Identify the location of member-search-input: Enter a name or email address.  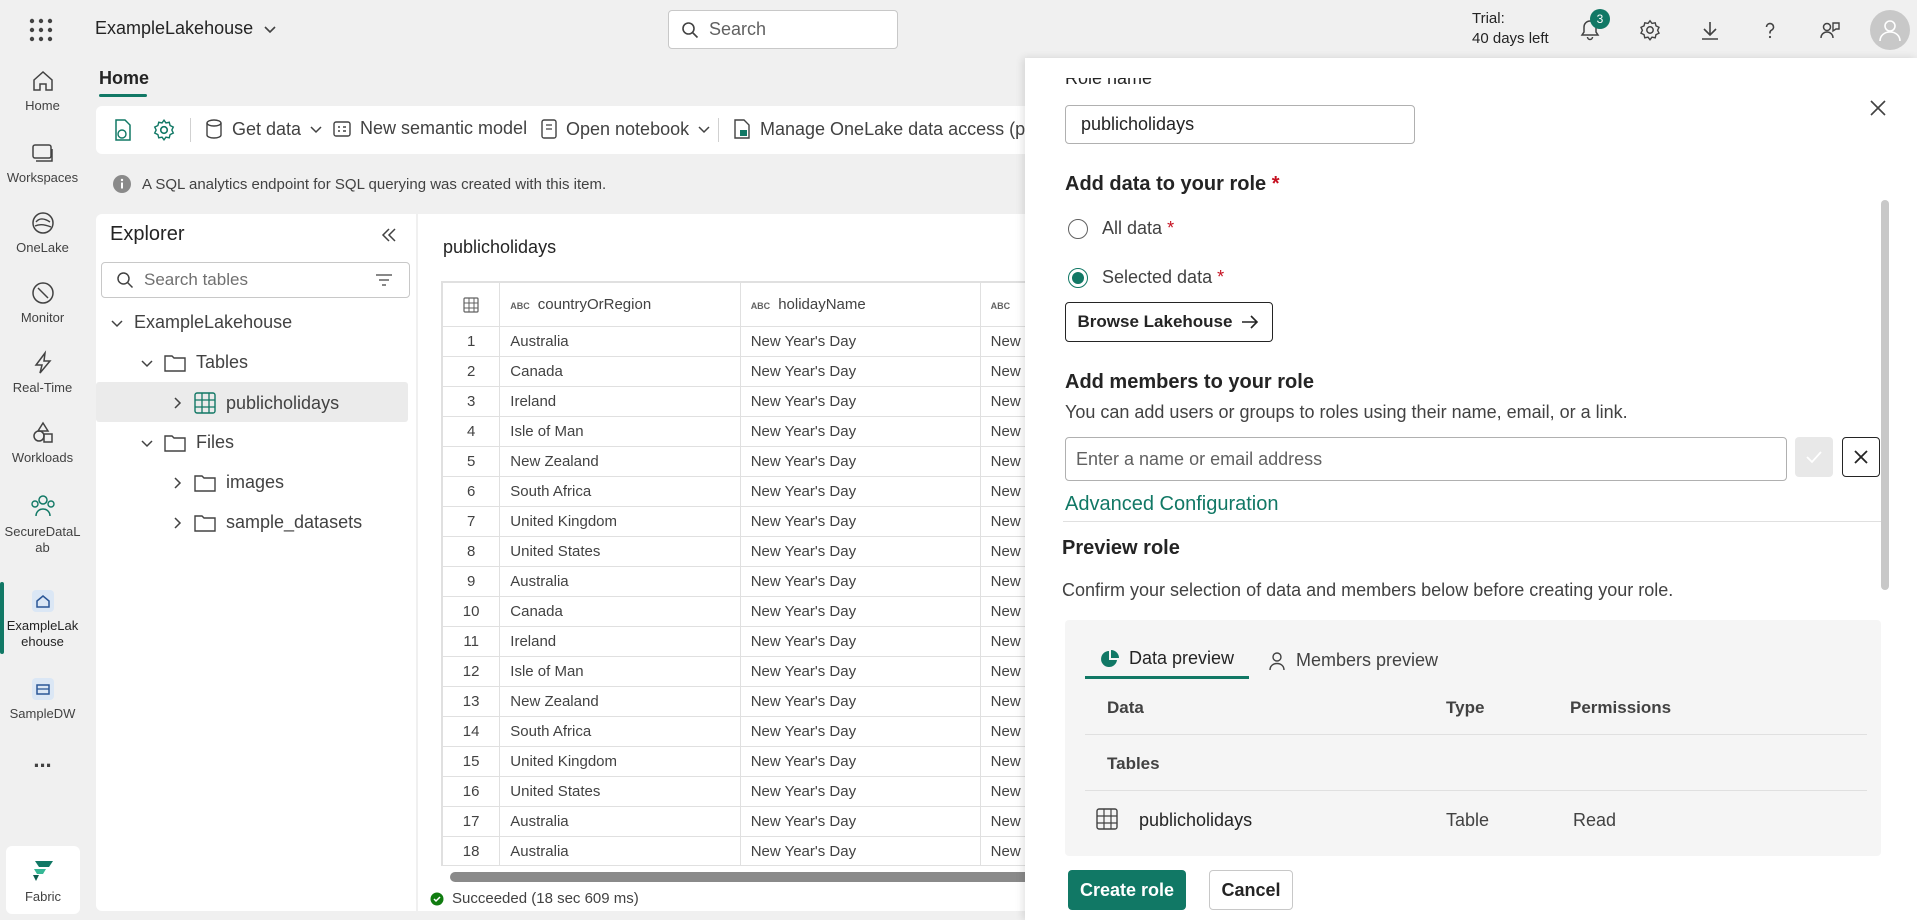
(1426, 459).